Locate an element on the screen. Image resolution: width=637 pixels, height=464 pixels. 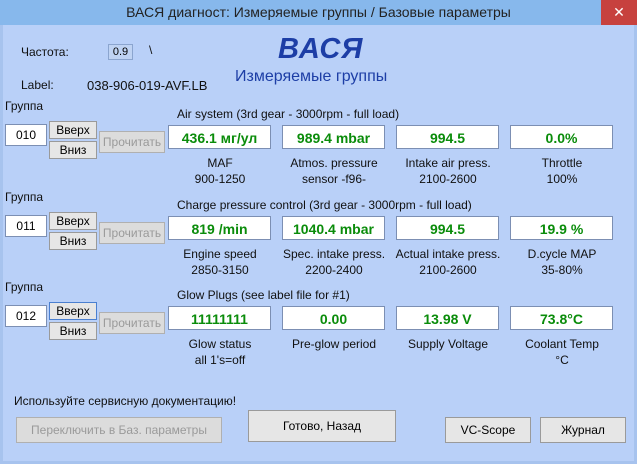
measured-value-2: 0.00 is located at coordinates (333, 318).